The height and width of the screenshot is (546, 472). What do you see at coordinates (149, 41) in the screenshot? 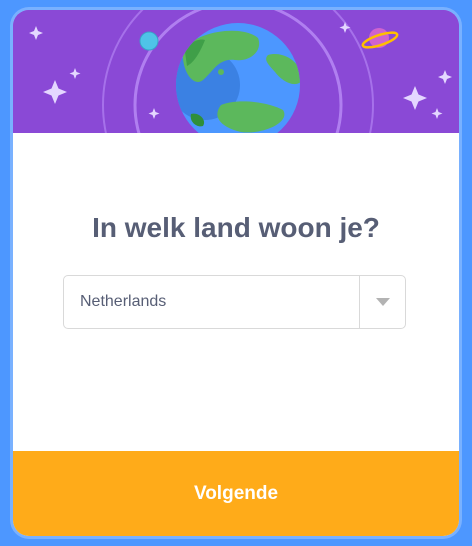
I see `moon-icon` at bounding box center [149, 41].